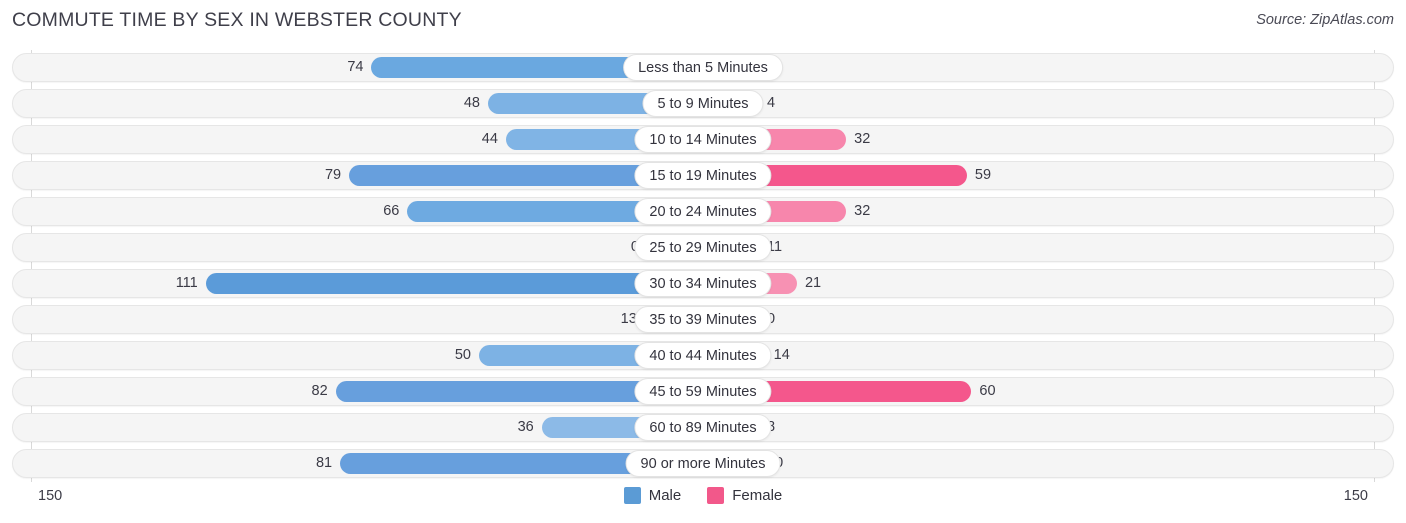  What do you see at coordinates (771, 103) in the screenshot?
I see `value-label-female: 4` at bounding box center [771, 103].